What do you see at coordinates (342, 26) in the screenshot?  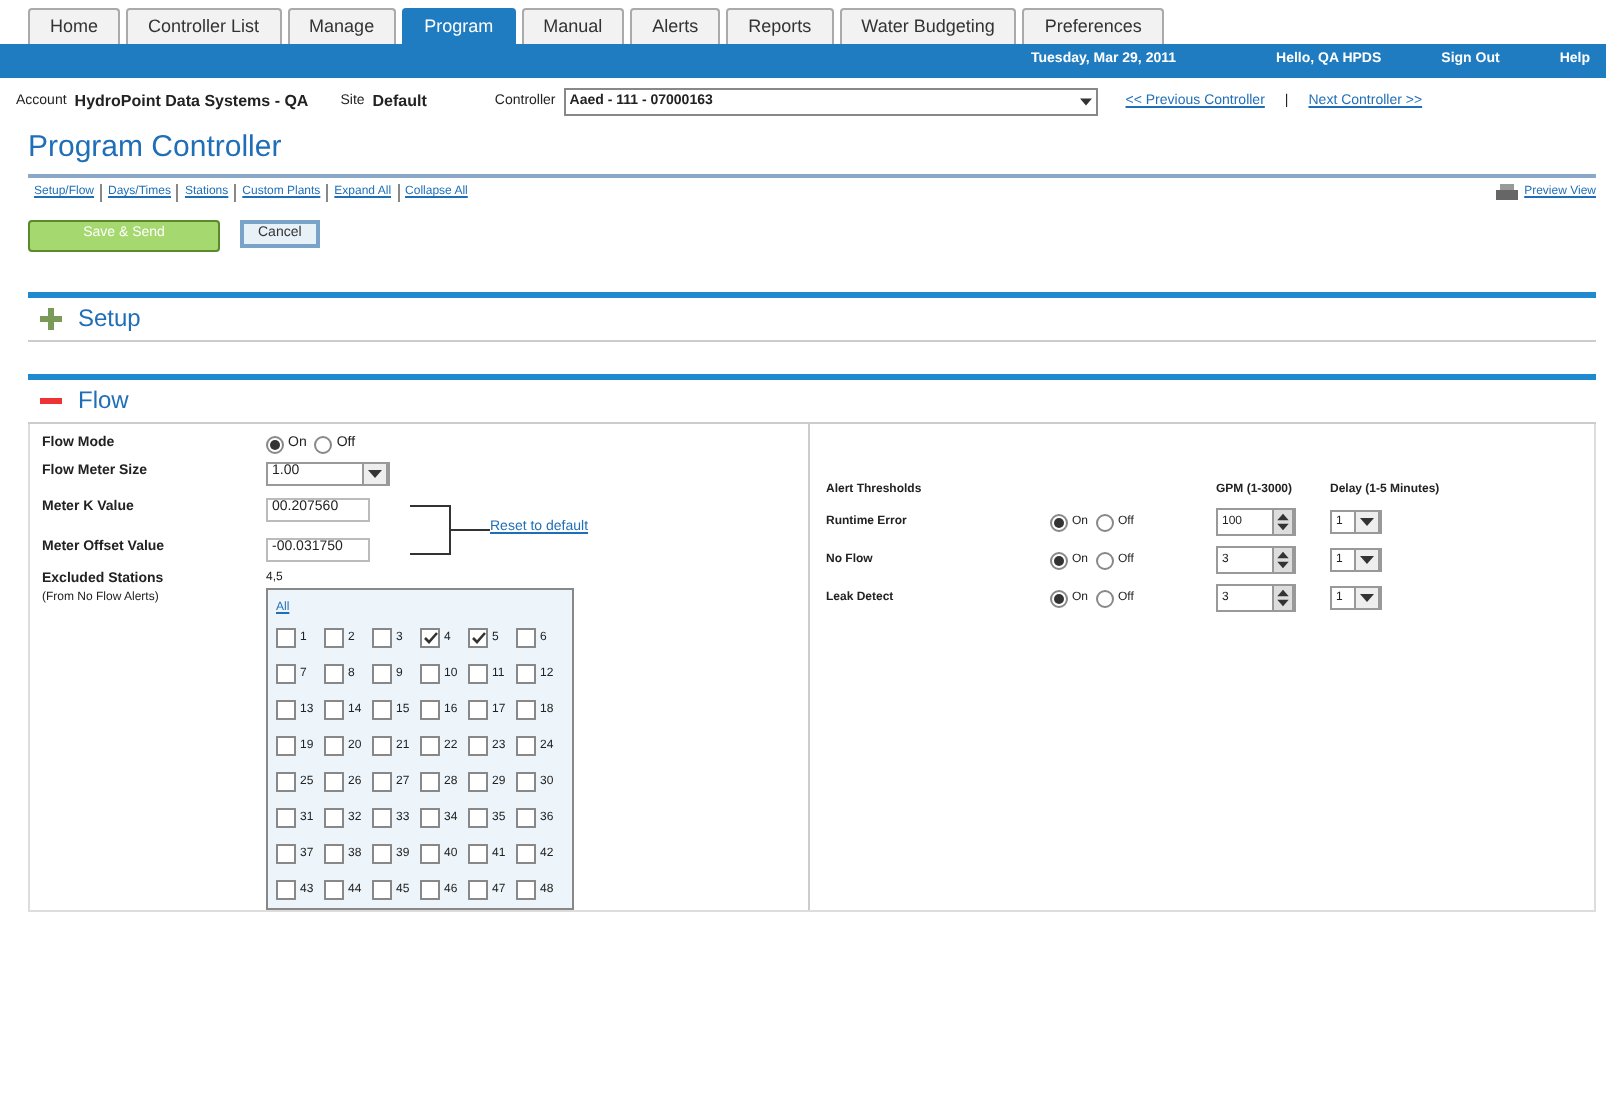 I see `nav-tab: Manage` at bounding box center [342, 26].